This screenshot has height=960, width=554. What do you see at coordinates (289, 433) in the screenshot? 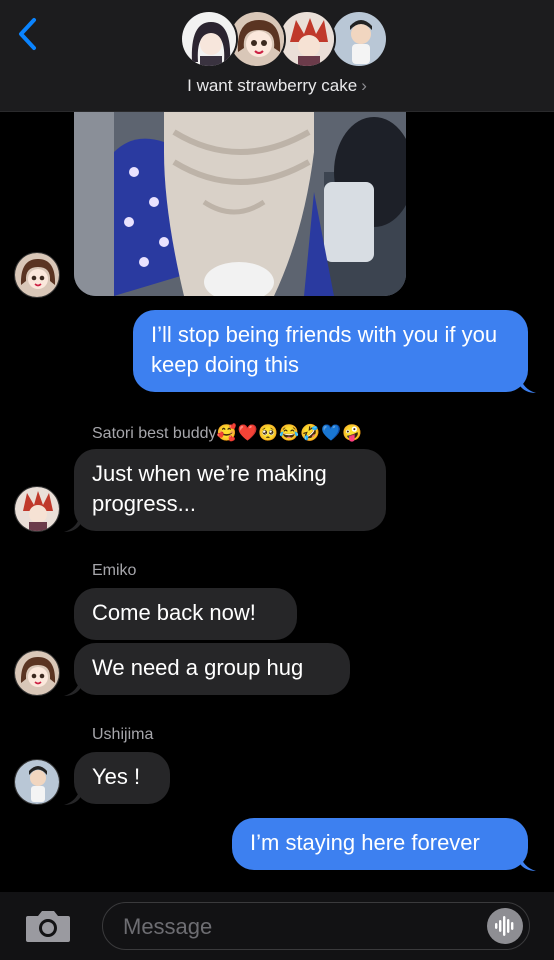
I see `sender-emojis: 🥰❤️🥺😂🤣💙🤪` at bounding box center [289, 433].